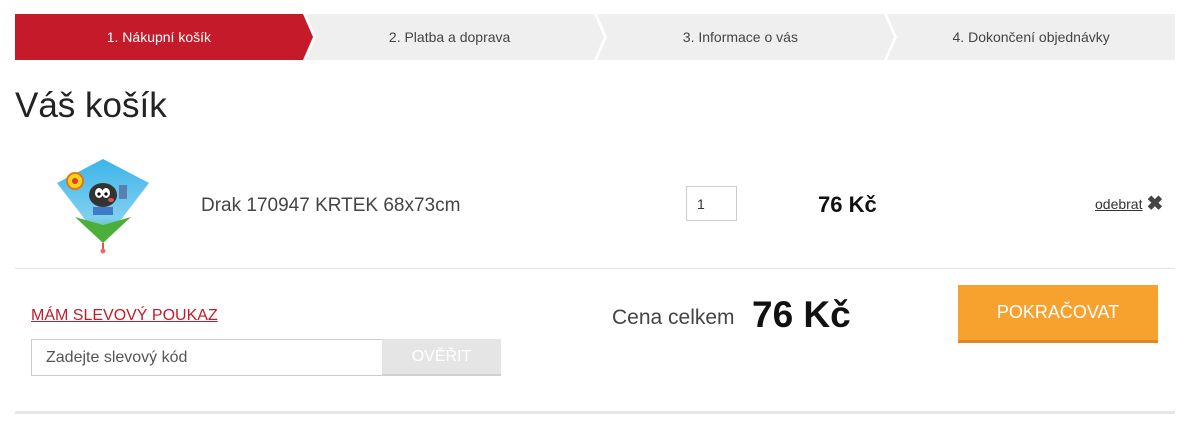  I want to click on voucher-code-input, so click(207, 357).